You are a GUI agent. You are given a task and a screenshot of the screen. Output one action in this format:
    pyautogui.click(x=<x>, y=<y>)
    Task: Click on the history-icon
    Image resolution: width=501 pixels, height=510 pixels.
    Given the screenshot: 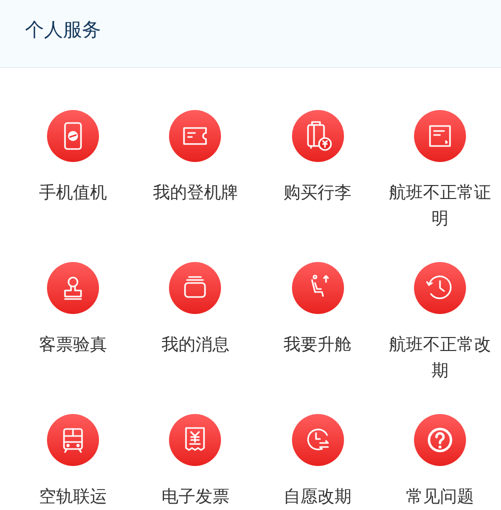 What is the action you would take?
    pyautogui.click(x=440, y=288)
    